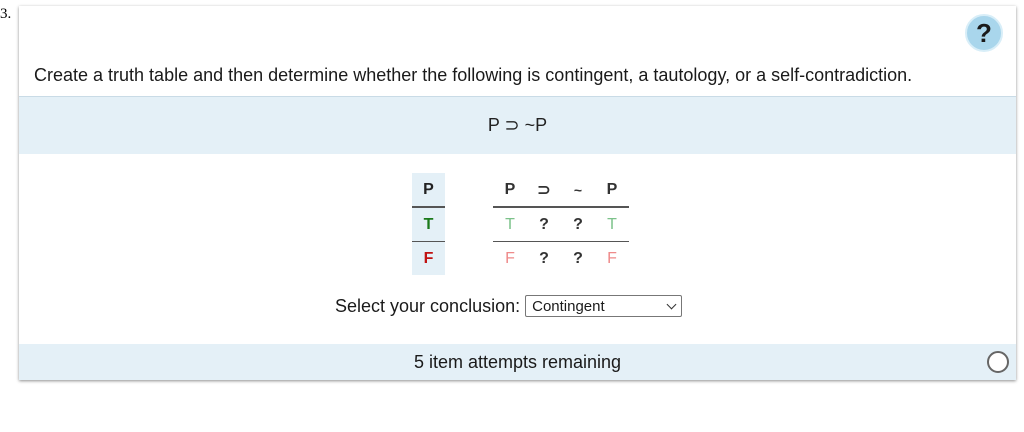 Image resolution: width=1024 pixels, height=432 pixels. I want to click on attempts-bar: 5 item attempts remaining, so click(517, 362).